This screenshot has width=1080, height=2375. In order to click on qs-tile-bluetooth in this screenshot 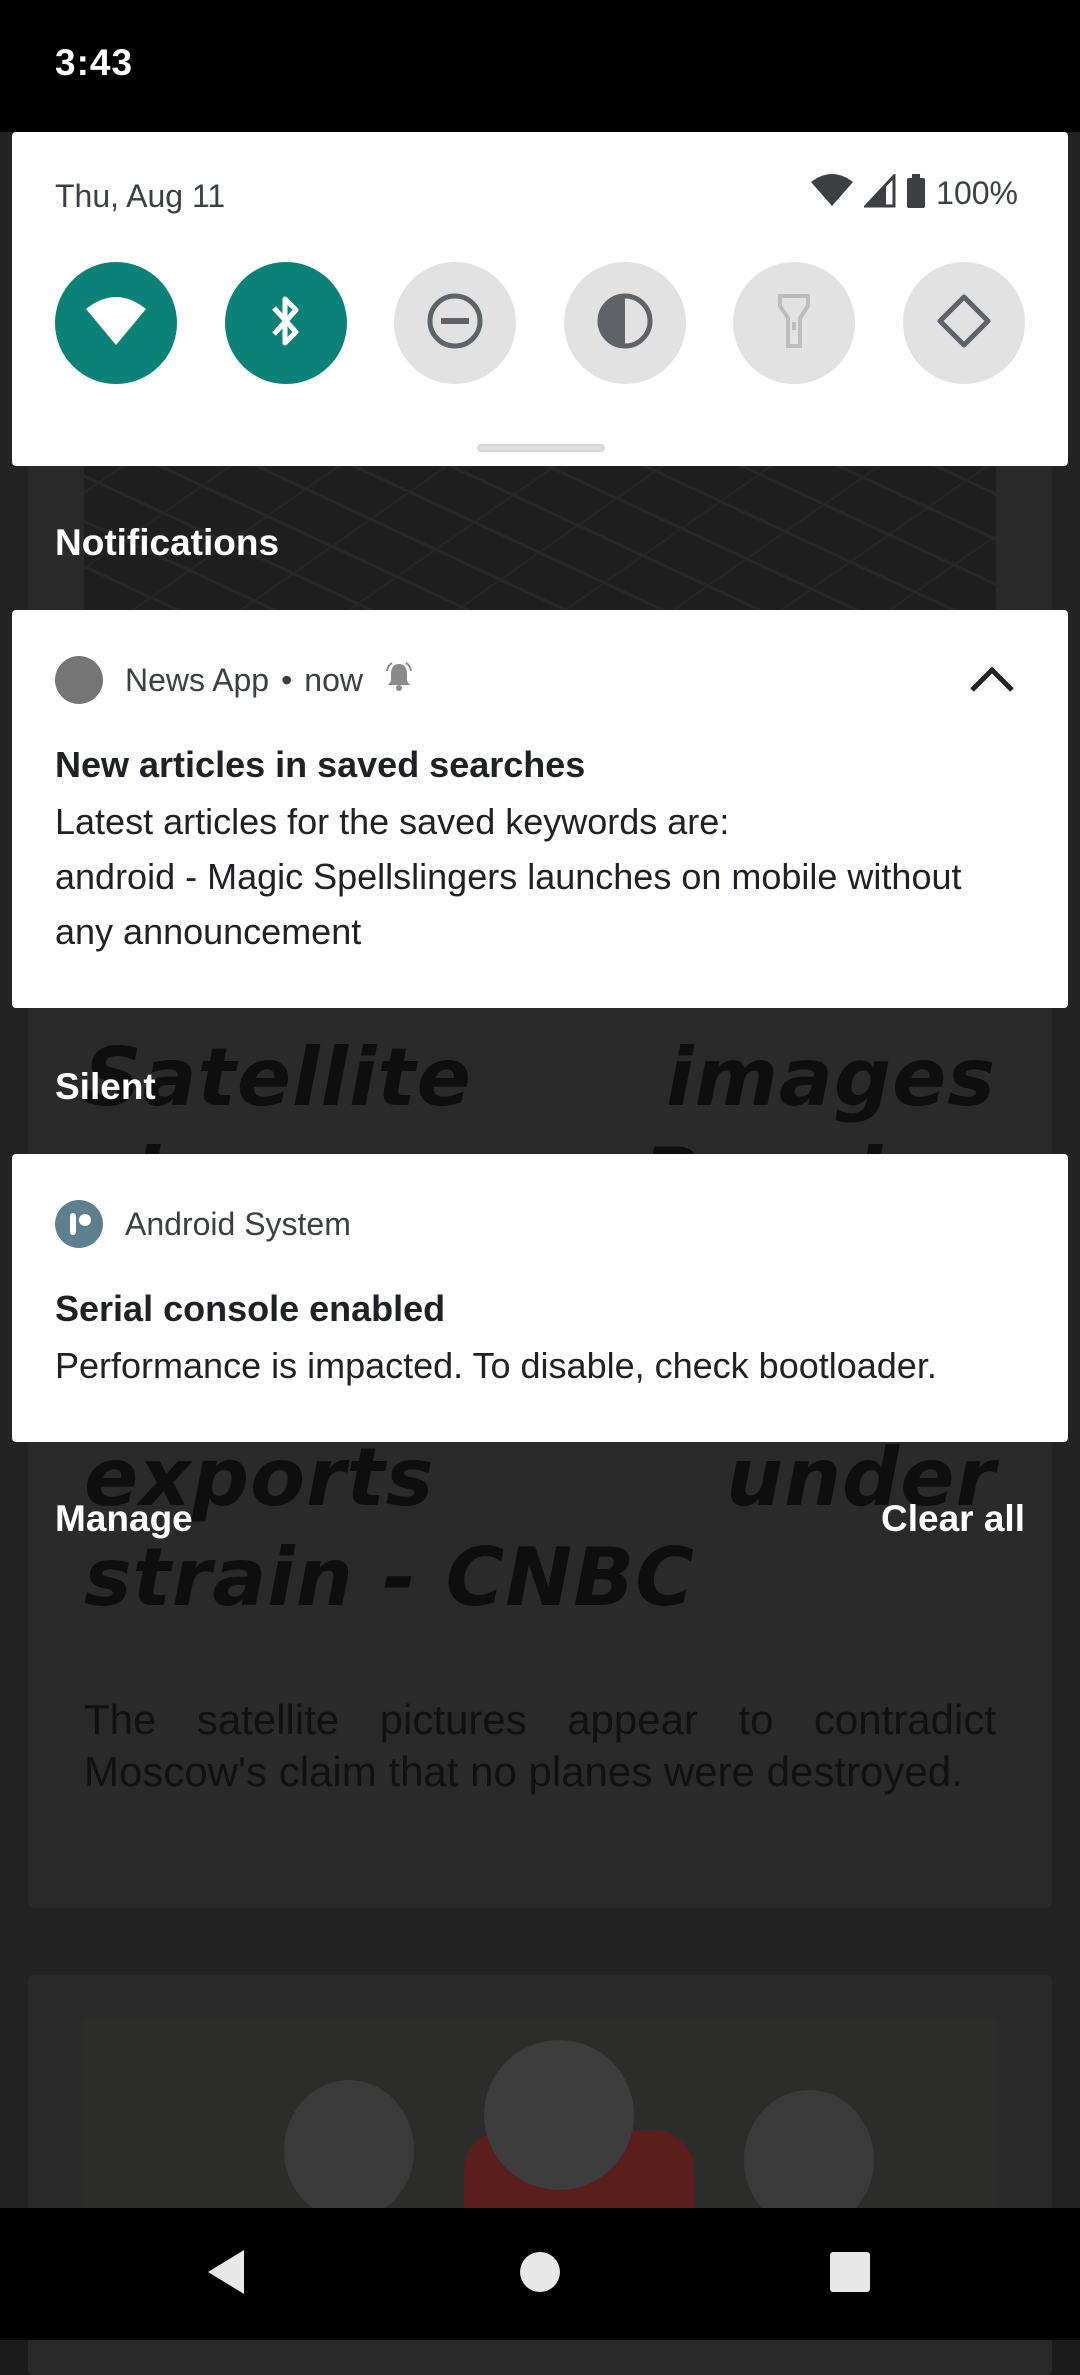, I will do `click(285, 323)`.